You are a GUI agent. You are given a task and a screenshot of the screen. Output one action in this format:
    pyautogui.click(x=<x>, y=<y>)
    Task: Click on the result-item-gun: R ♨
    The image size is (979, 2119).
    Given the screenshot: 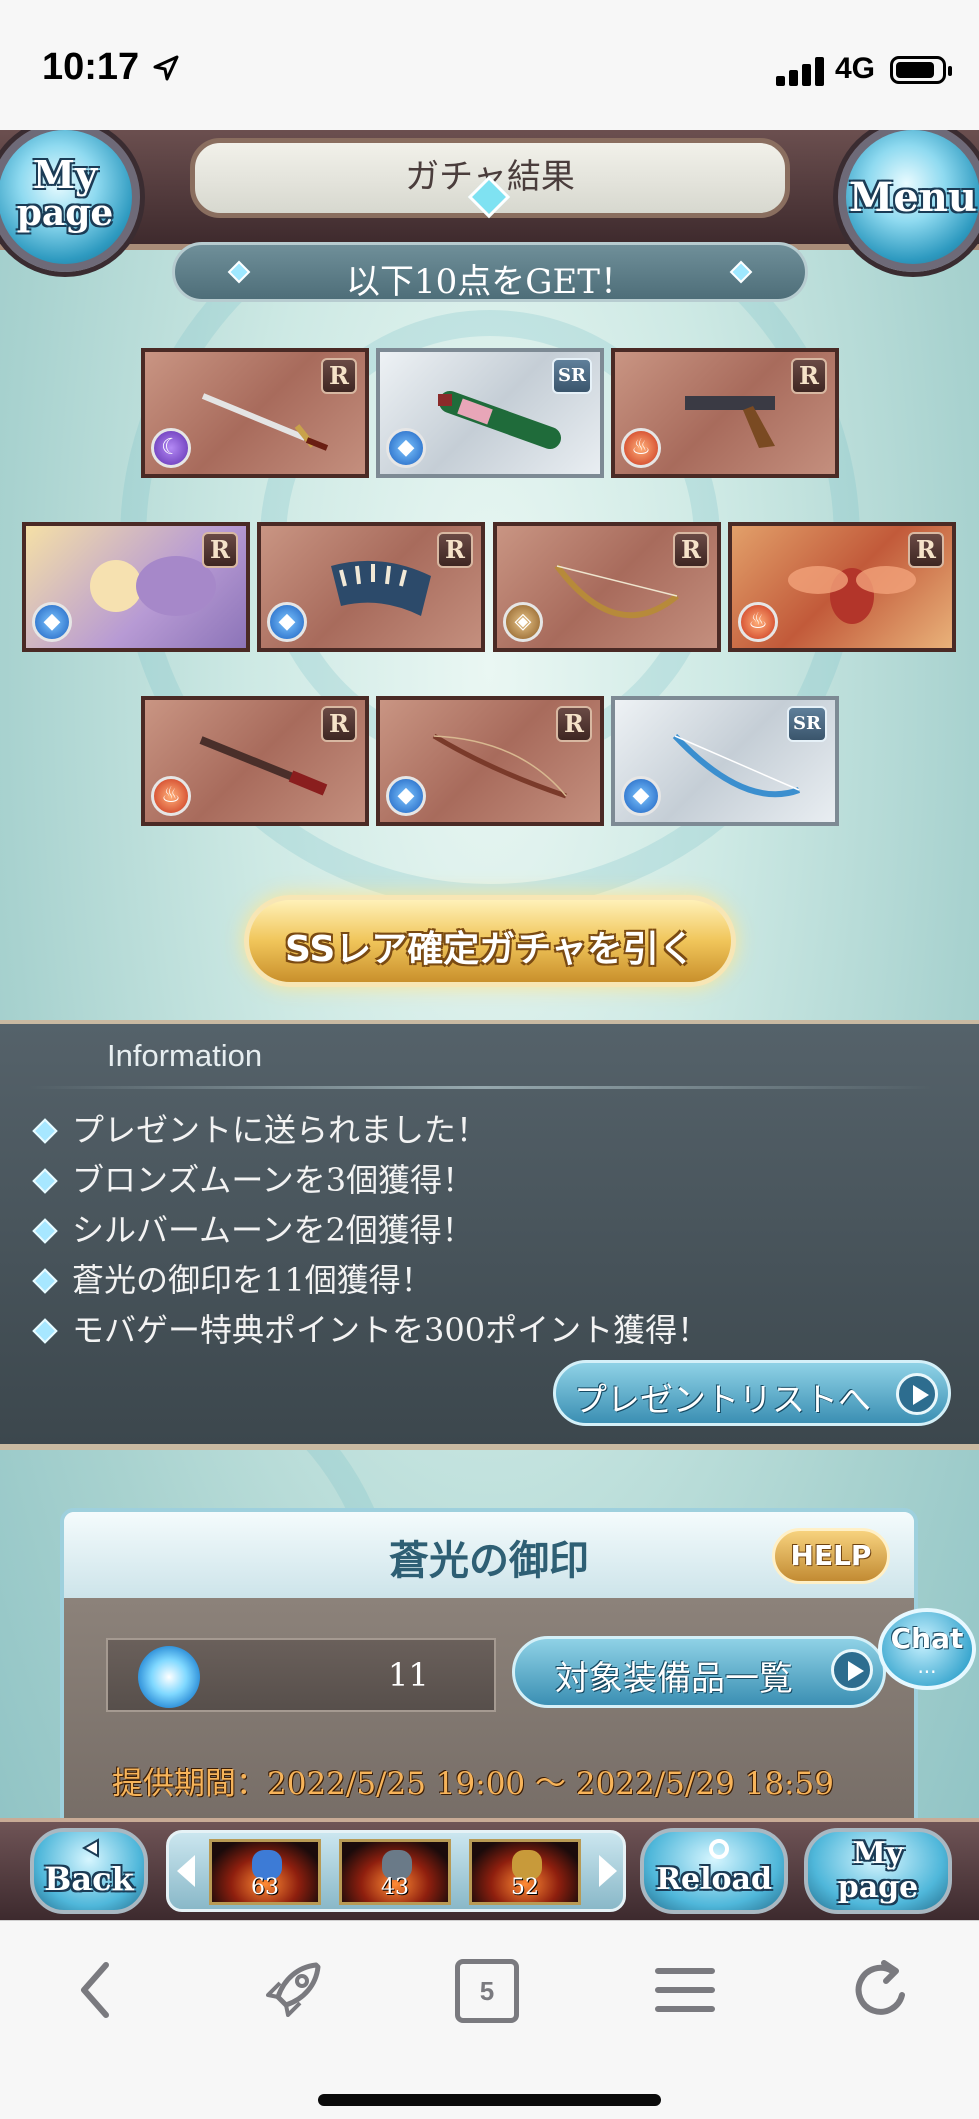 What is the action you would take?
    pyautogui.click(x=725, y=413)
    